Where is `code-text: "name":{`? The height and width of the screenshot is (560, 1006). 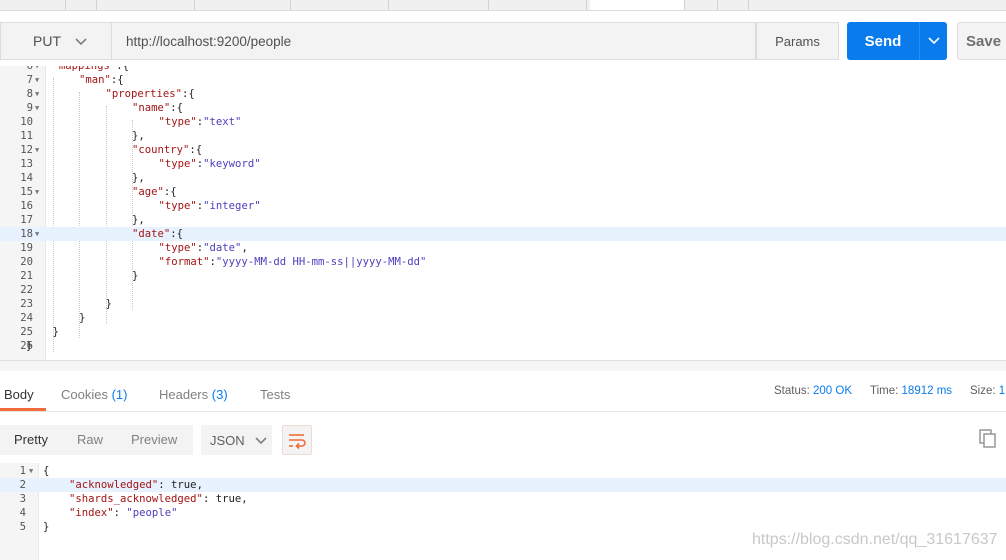
code-text: "name":{ is located at coordinates (158, 108).